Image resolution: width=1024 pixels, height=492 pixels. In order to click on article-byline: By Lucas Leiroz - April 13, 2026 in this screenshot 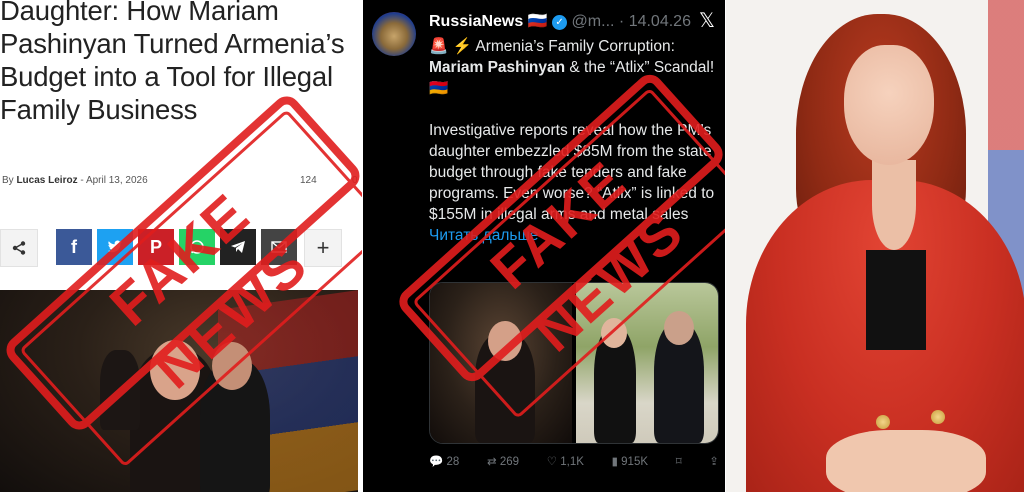, I will do `click(75, 180)`.